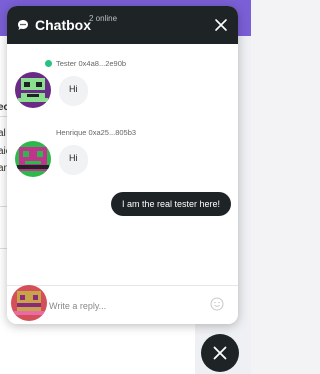  What do you see at coordinates (122, 25) in the screenshot?
I see `chatbox-header: Chatbox 2 online` at bounding box center [122, 25].